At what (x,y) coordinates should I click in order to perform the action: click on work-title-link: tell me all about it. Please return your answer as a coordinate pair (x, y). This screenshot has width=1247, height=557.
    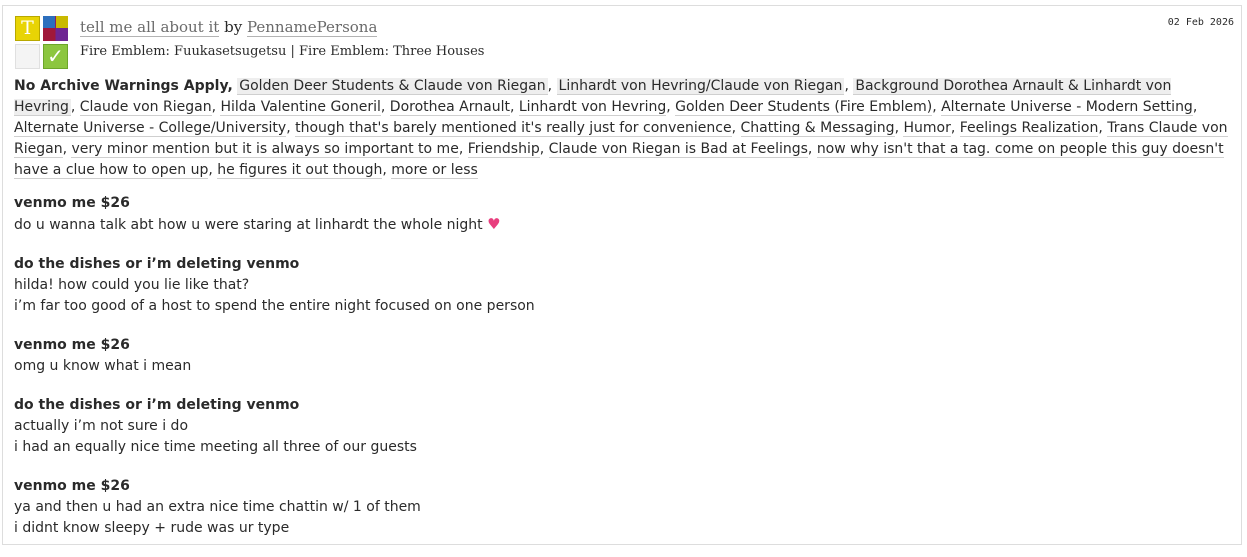
    Looking at the image, I should click on (150, 27).